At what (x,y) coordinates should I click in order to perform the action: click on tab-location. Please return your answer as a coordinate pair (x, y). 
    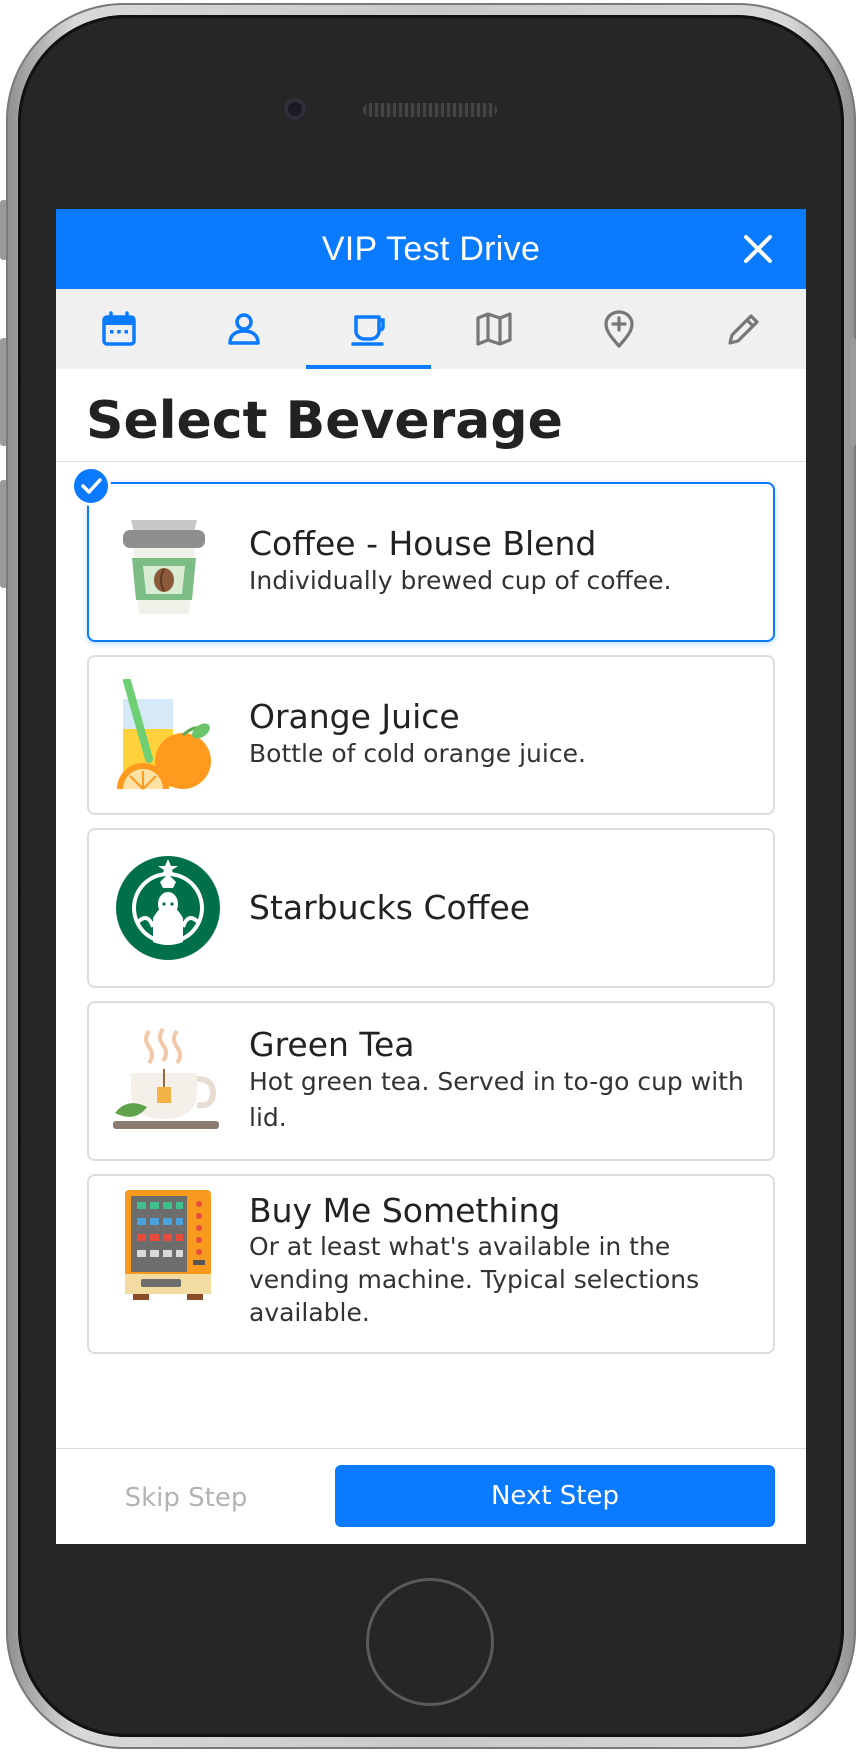
    Looking at the image, I should click on (618, 329).